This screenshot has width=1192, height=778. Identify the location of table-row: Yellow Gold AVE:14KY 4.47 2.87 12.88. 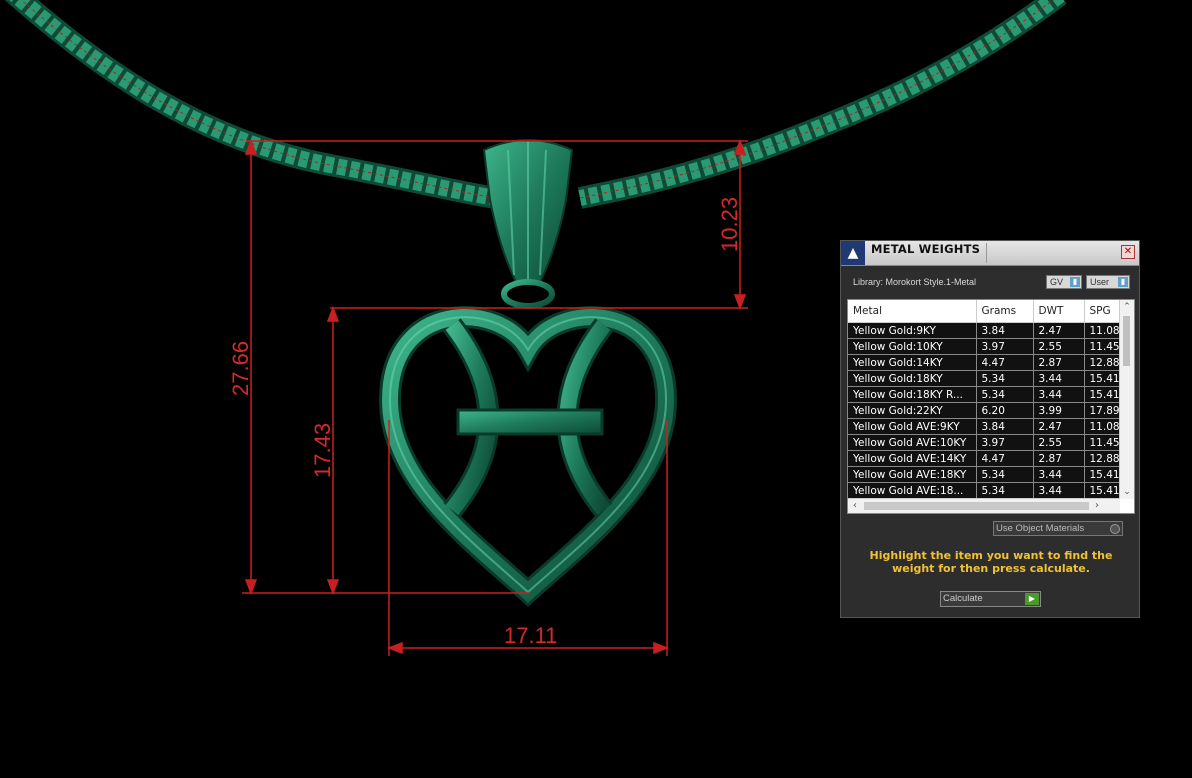
(984, 458).